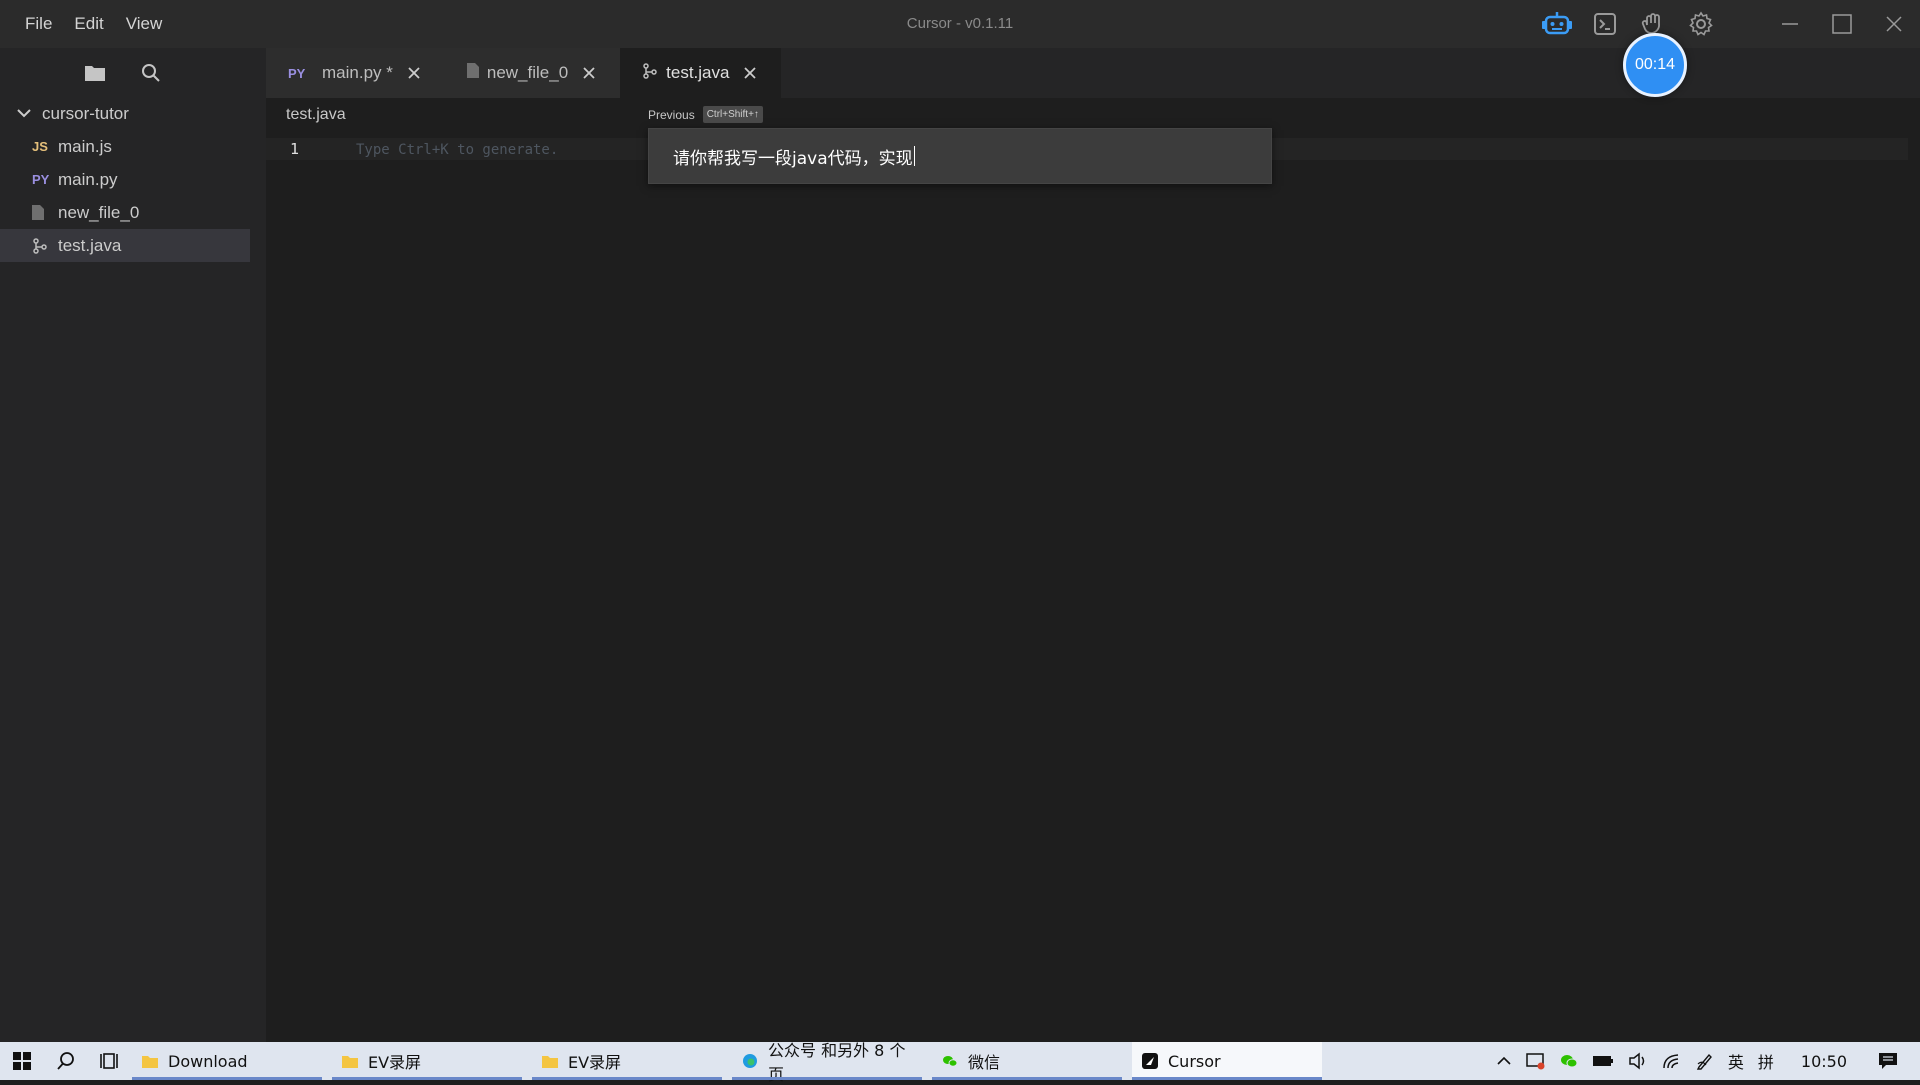 The image size is (1920, 1085). Describe the element at coordinates (125, 245) in the screenshot. I see `file-test-java: test.java` at that location.